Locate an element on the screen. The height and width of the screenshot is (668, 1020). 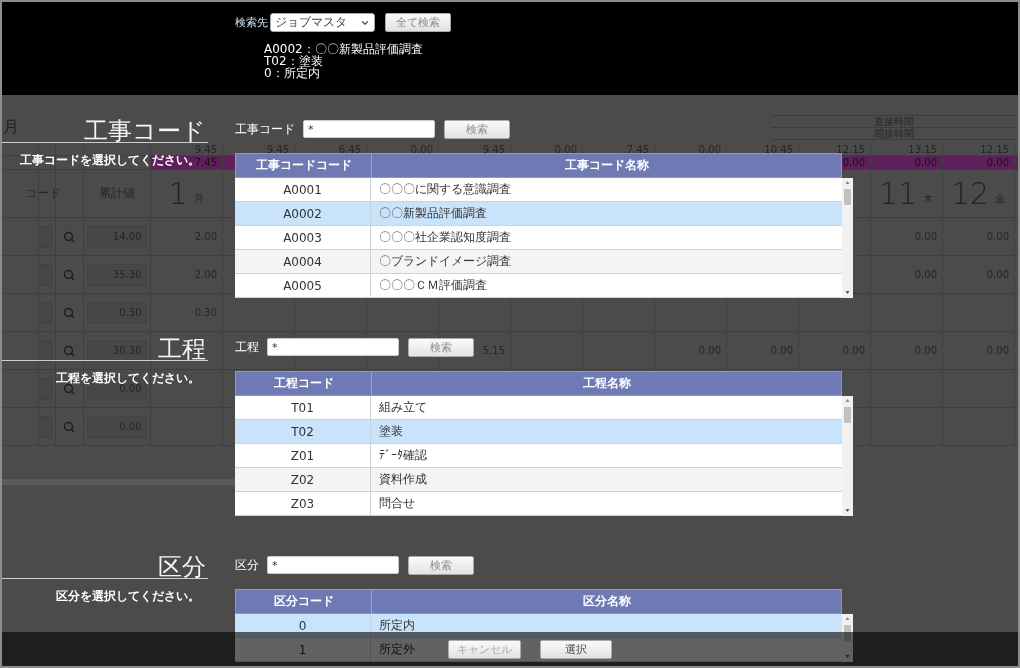
section-prompt: 区分を選択してください。 is located at coordinates (128, 596).